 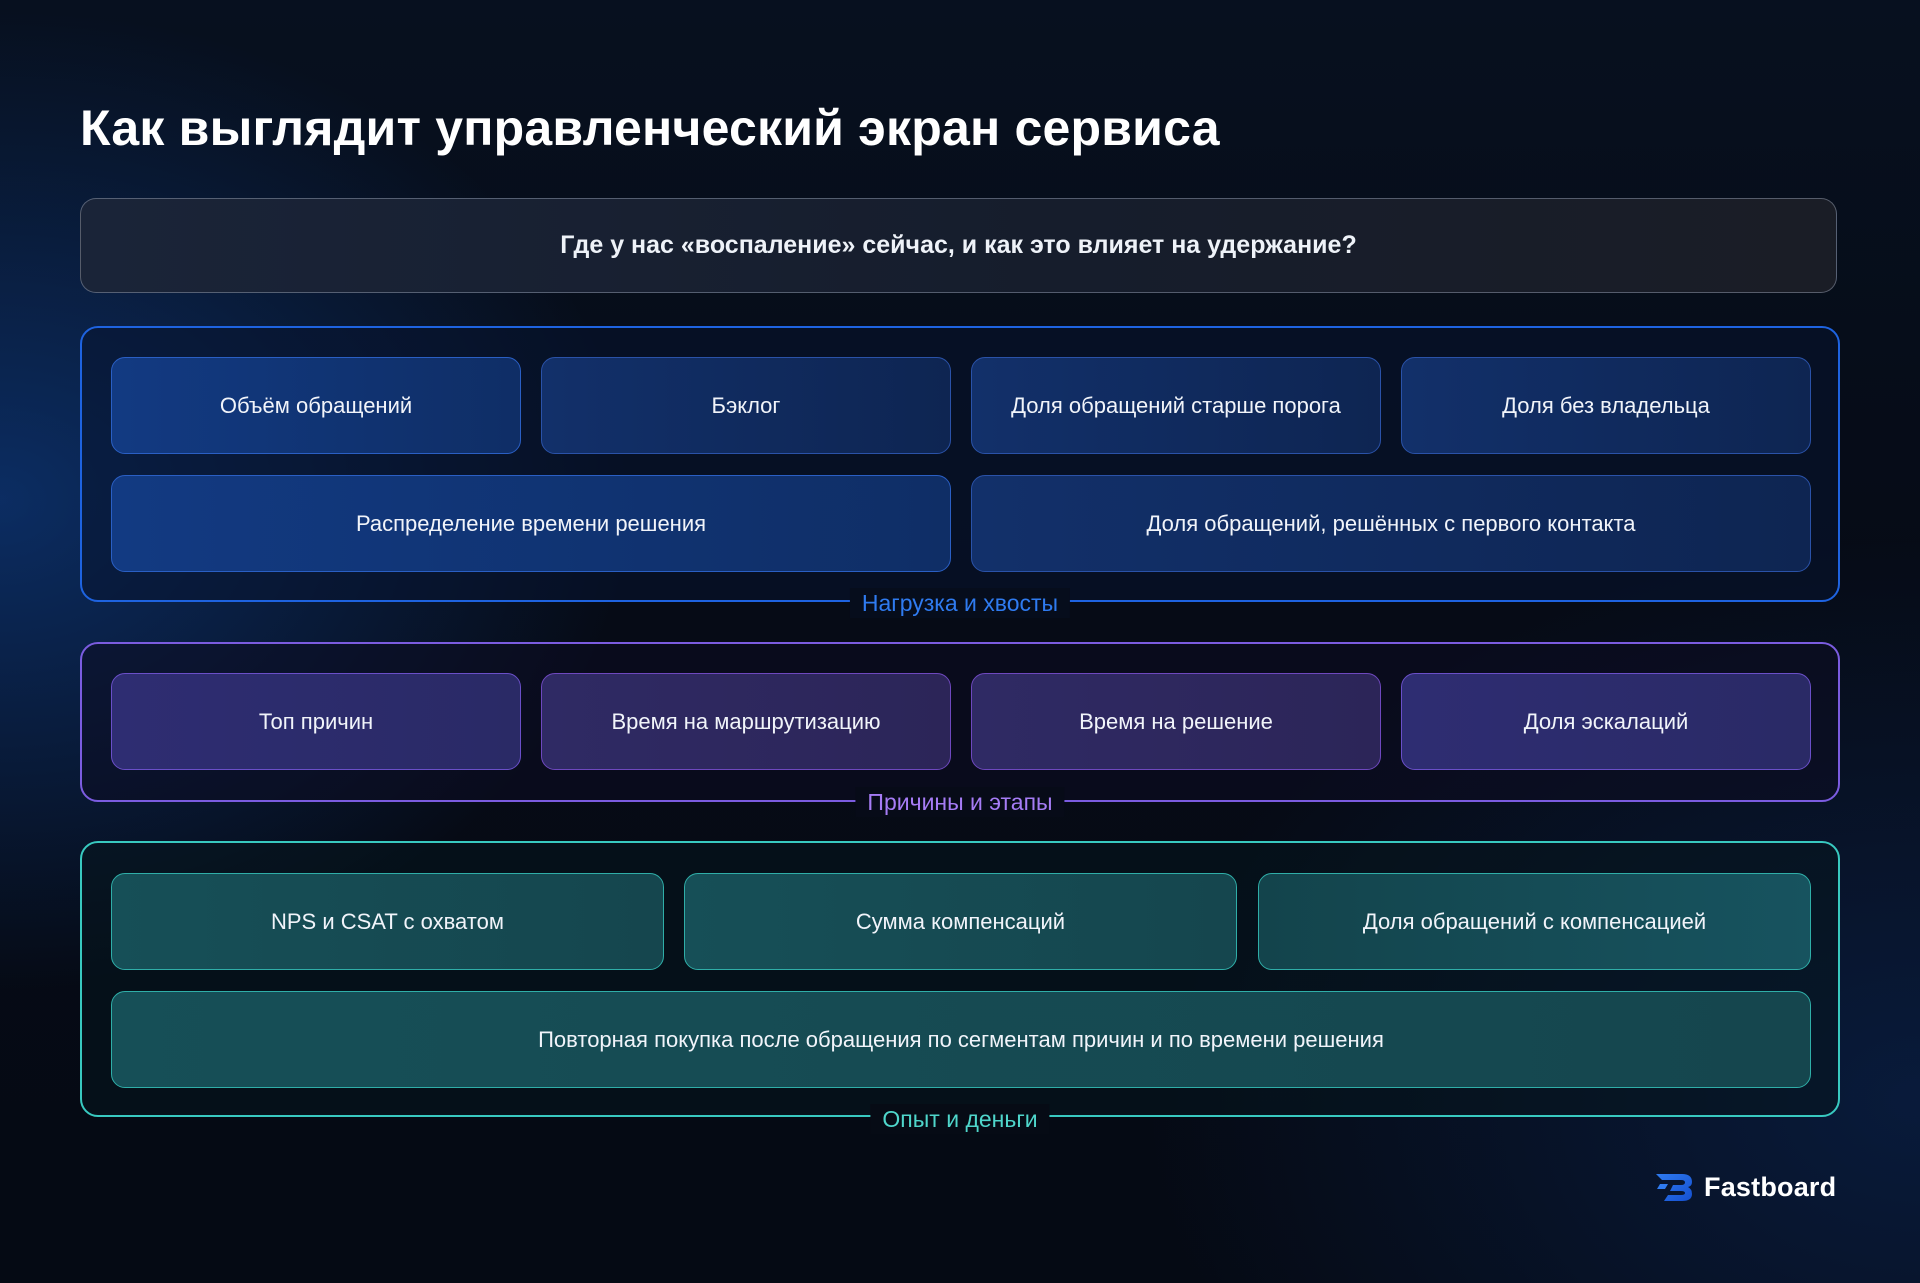 I want to click on brand: Fastboard, so click(x=1745, y=1187).